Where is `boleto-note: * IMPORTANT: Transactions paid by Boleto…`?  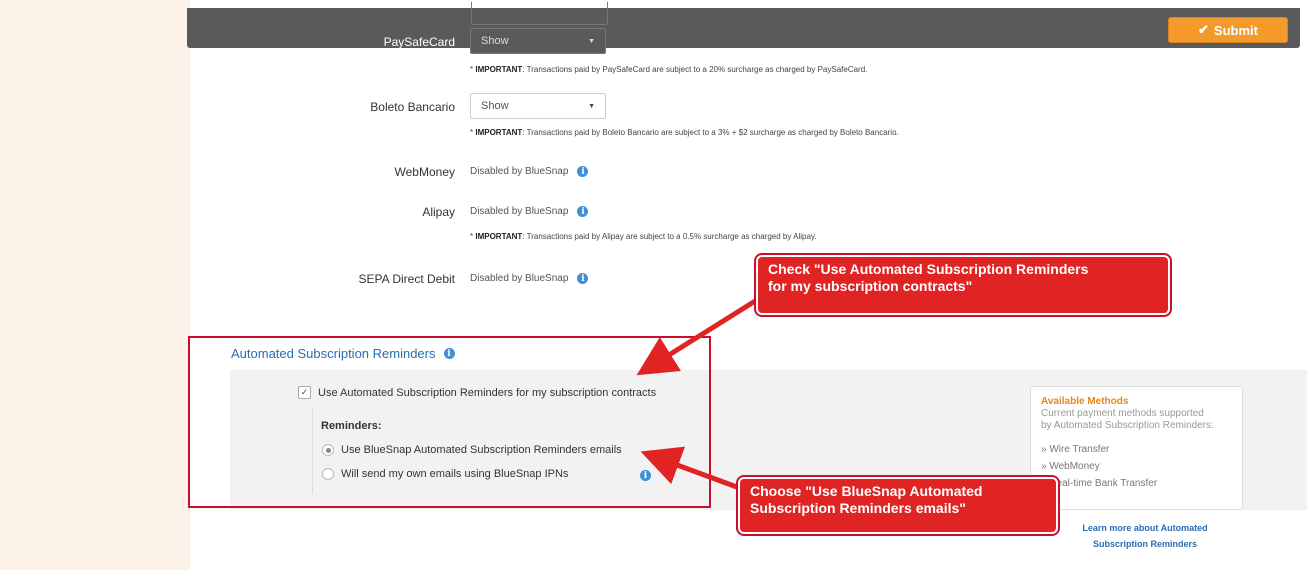 boleto-note: * IMPORTANT: Transactions paid by Boleto… is located at coordinates (684, 132).